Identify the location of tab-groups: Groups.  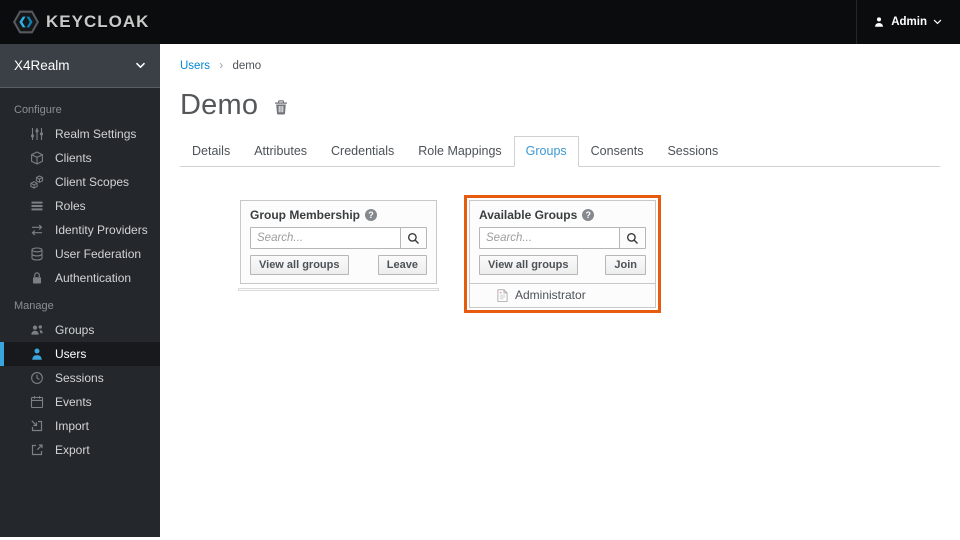
(546, 151).